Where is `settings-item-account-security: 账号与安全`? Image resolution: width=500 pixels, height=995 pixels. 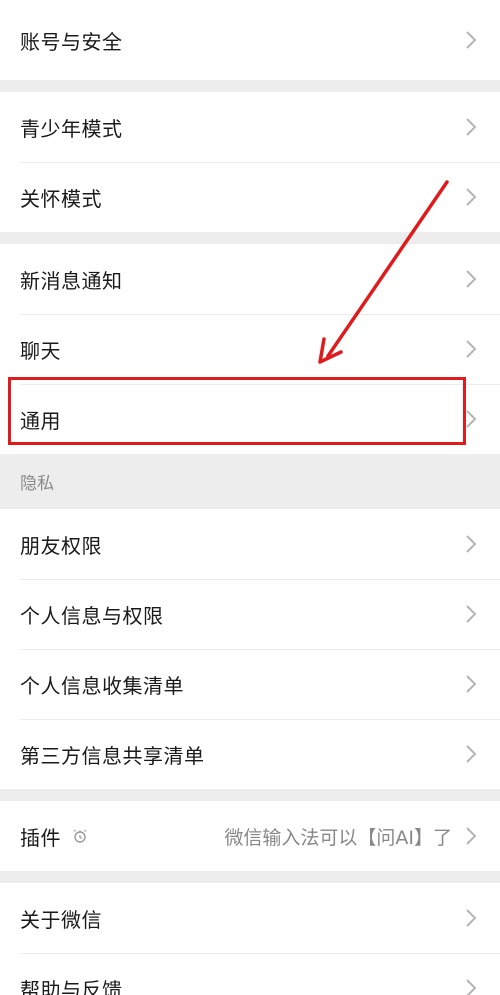
settings-item-account-security: 账号与安全 is located at coordinates (250, 40).